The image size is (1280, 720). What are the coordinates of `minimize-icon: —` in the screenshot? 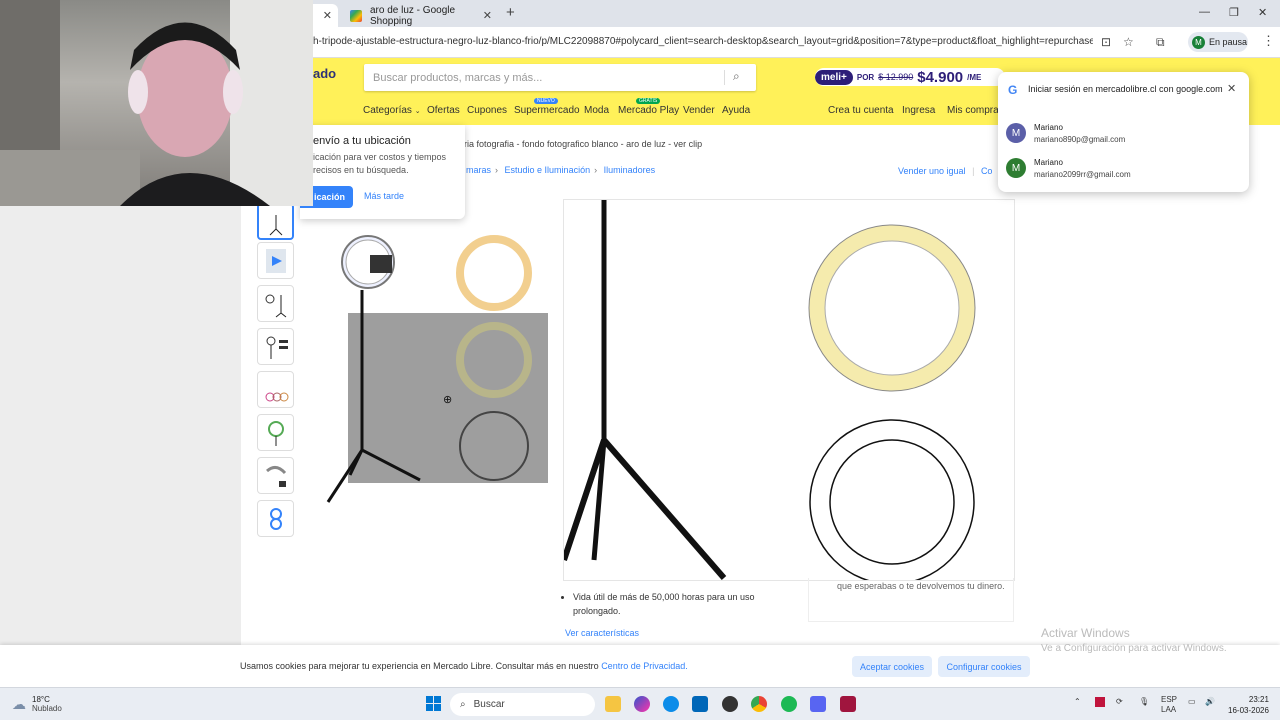 It's located at (1204, 12).